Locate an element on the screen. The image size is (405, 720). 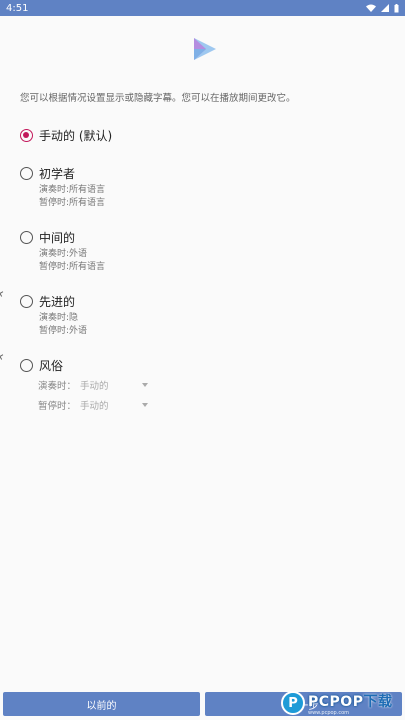
intro-text: 您可以根据情况设置显示或隐藏字幕。您可以在播放期间更改它。 is located at coordinates (158, 98).